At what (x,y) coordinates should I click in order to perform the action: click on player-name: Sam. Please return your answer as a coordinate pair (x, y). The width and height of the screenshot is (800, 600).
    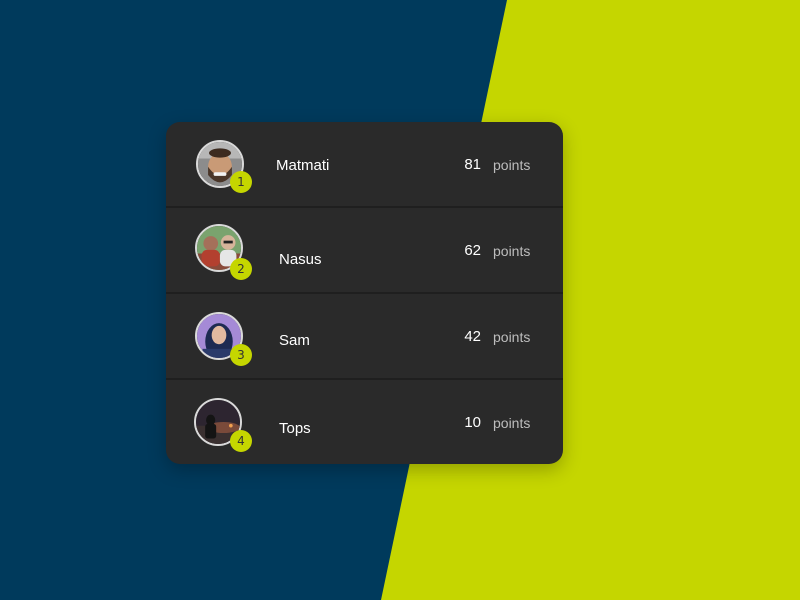
    Looking at the image, I should click on (294, 340).